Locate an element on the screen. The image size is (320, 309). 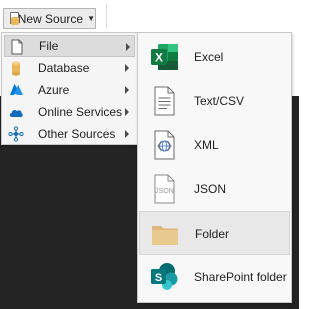
menu-item-online-services: Online Services is located at coordinates (69, 112).